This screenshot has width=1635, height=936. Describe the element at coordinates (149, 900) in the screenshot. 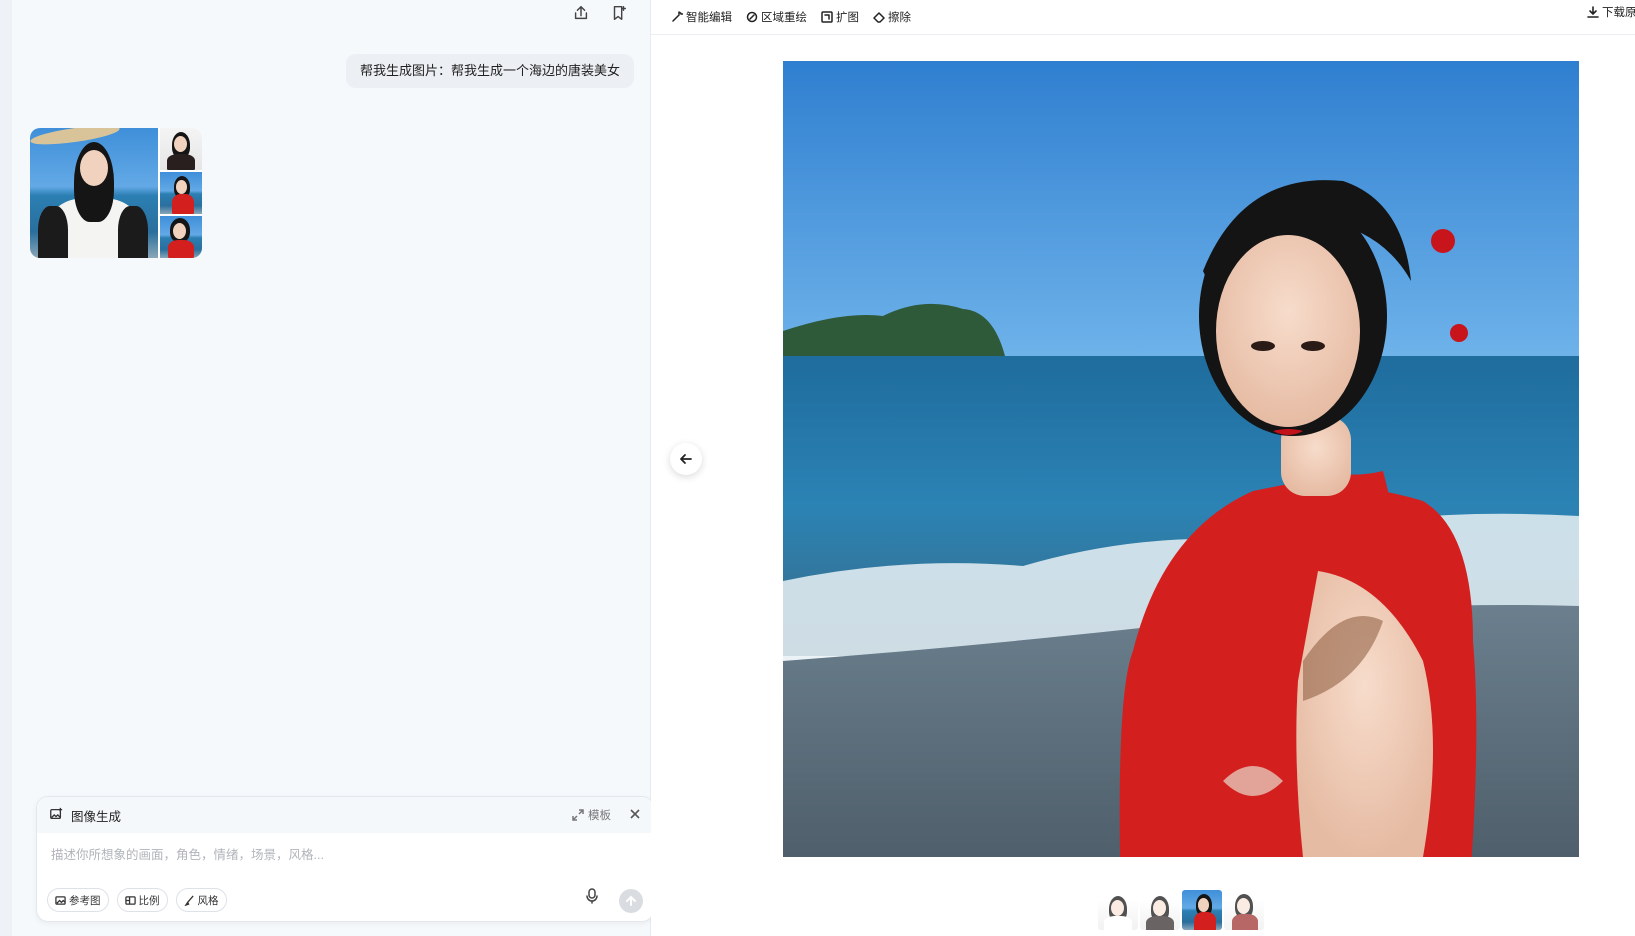

I see `ratio-label: 比例` at that location.